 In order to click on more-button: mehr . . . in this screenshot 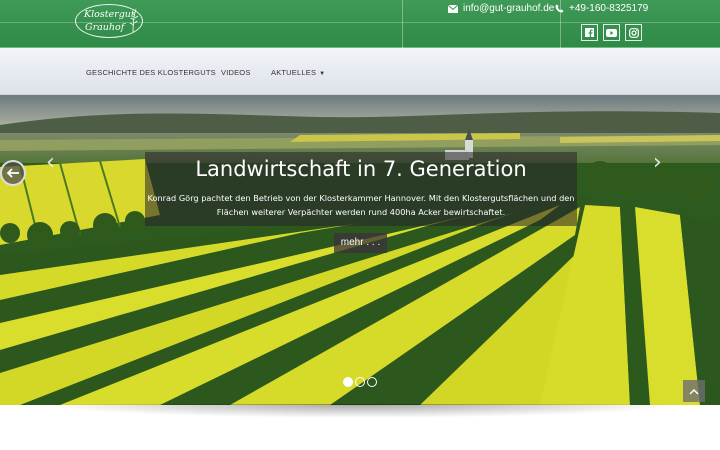, I will do `click(360, 243)`.